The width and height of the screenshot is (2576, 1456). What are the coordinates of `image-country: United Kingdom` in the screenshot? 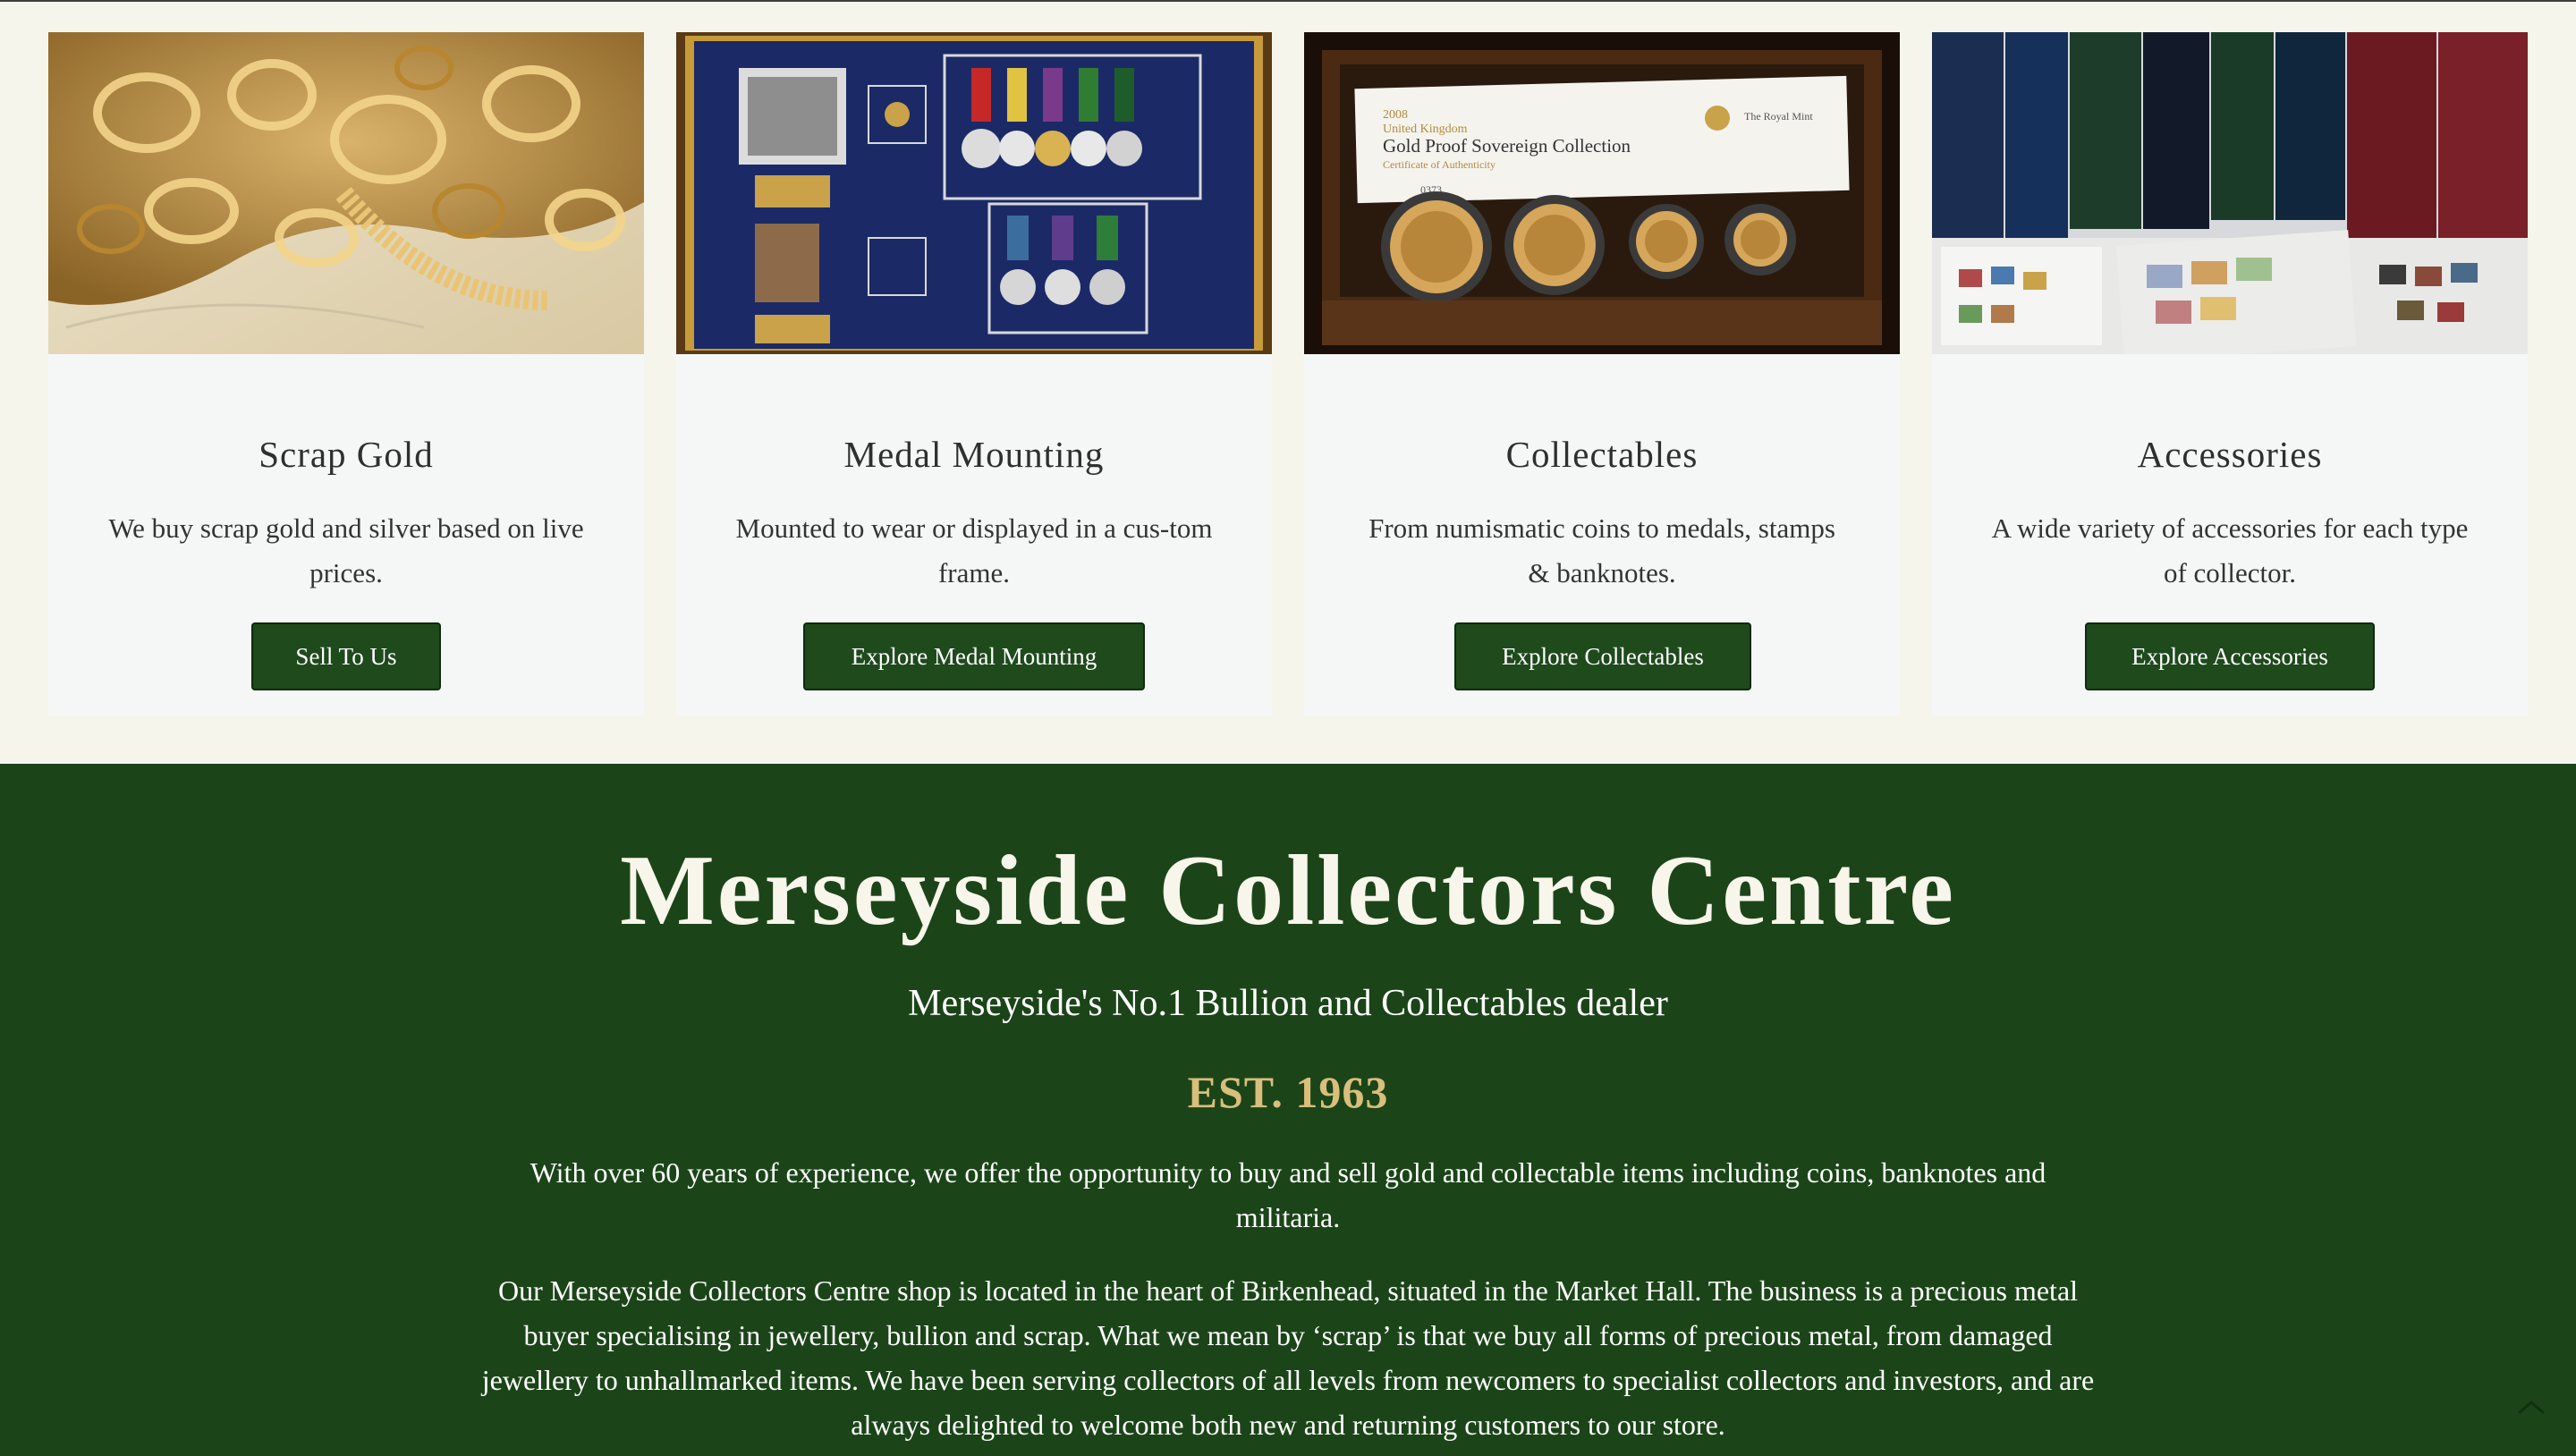 It's located at (1425, 129).